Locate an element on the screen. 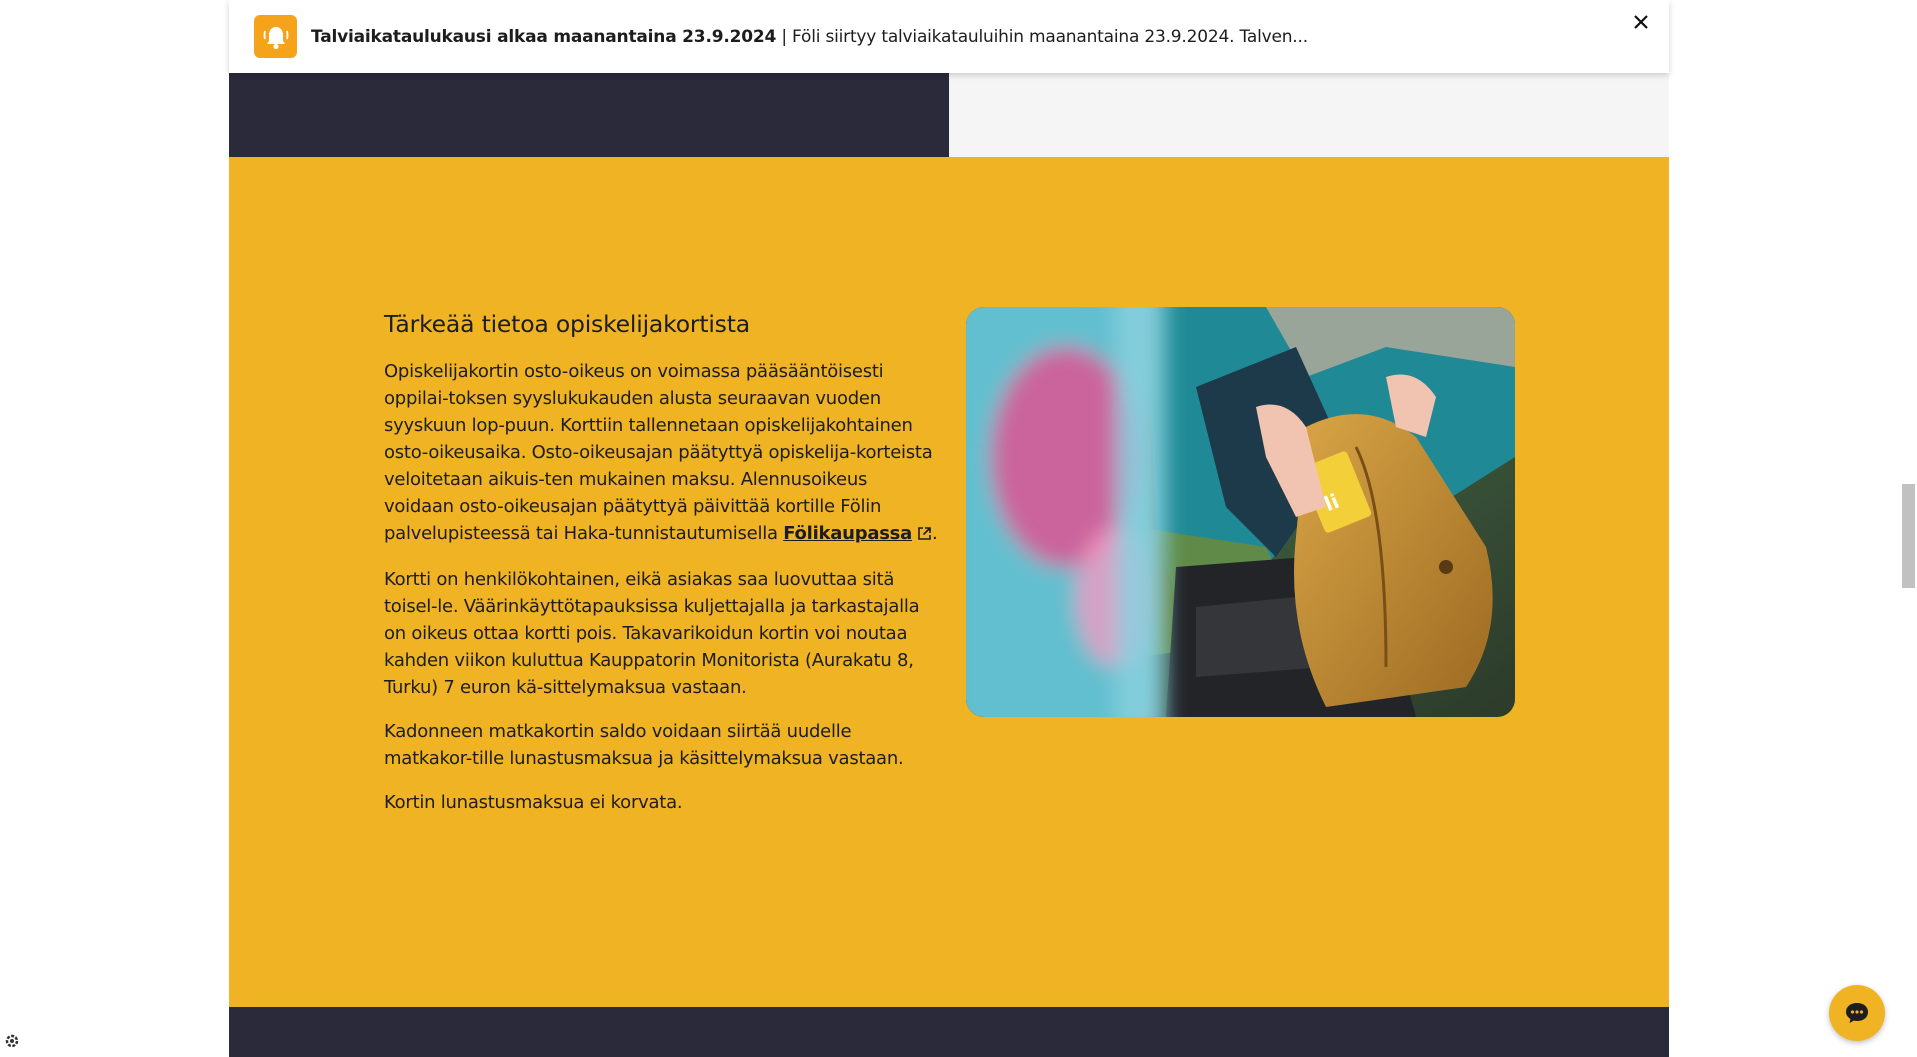  student-backpack-photo: li is located at coordinates (1240, 512).